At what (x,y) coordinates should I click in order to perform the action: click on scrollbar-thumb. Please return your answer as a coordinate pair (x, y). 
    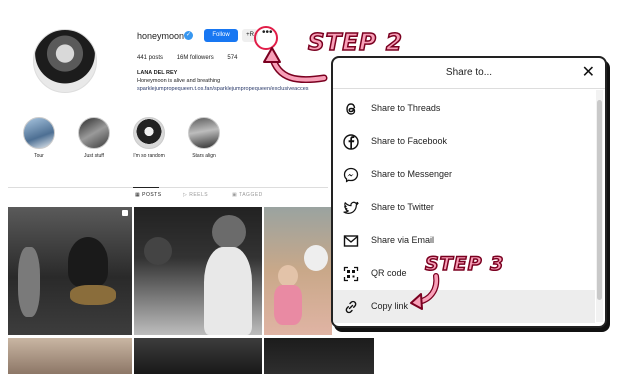
    Looking at the image, I should click on (599, 200).